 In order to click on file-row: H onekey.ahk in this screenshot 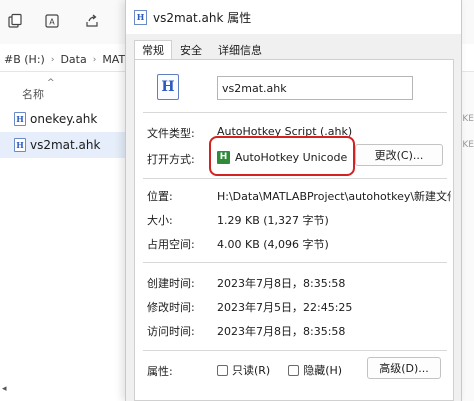, I will do `click(67, 119)`.